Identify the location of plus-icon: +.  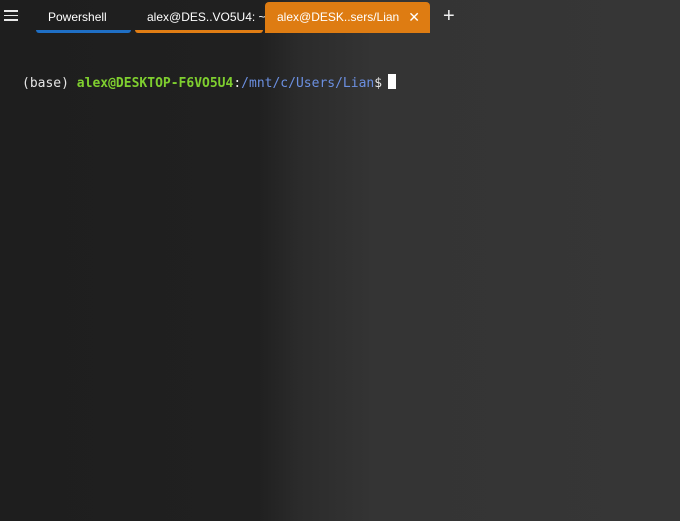
(449, 16).